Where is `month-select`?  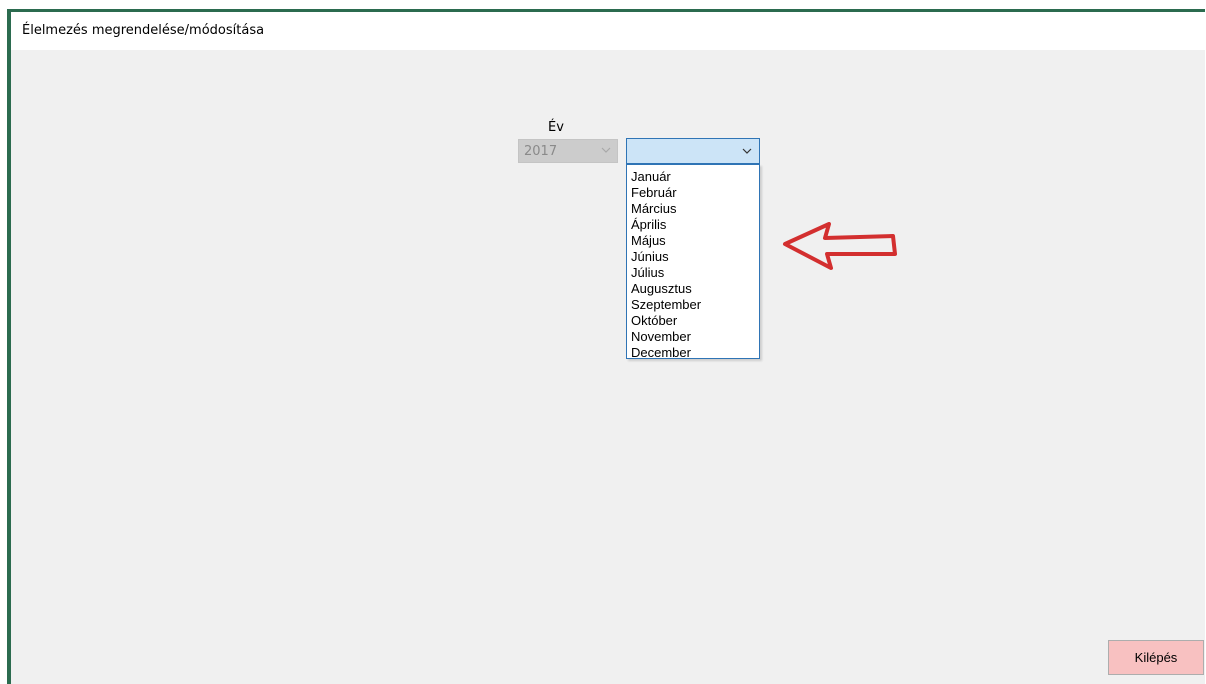
month-select is located at coordinates (693, 151).